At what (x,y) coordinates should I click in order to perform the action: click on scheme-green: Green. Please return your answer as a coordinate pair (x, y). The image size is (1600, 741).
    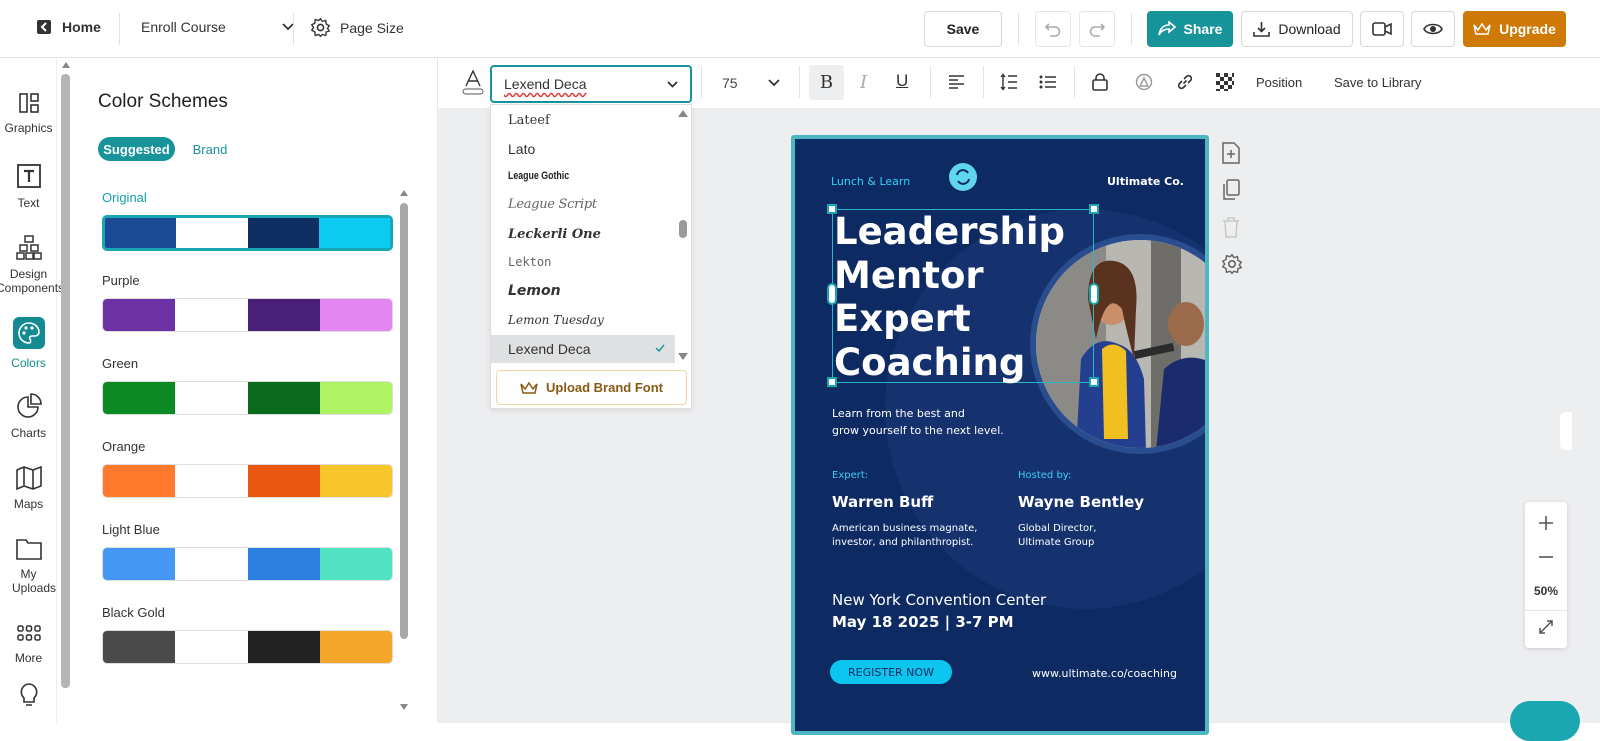
    Looking at the image, I should click on (247, 385).